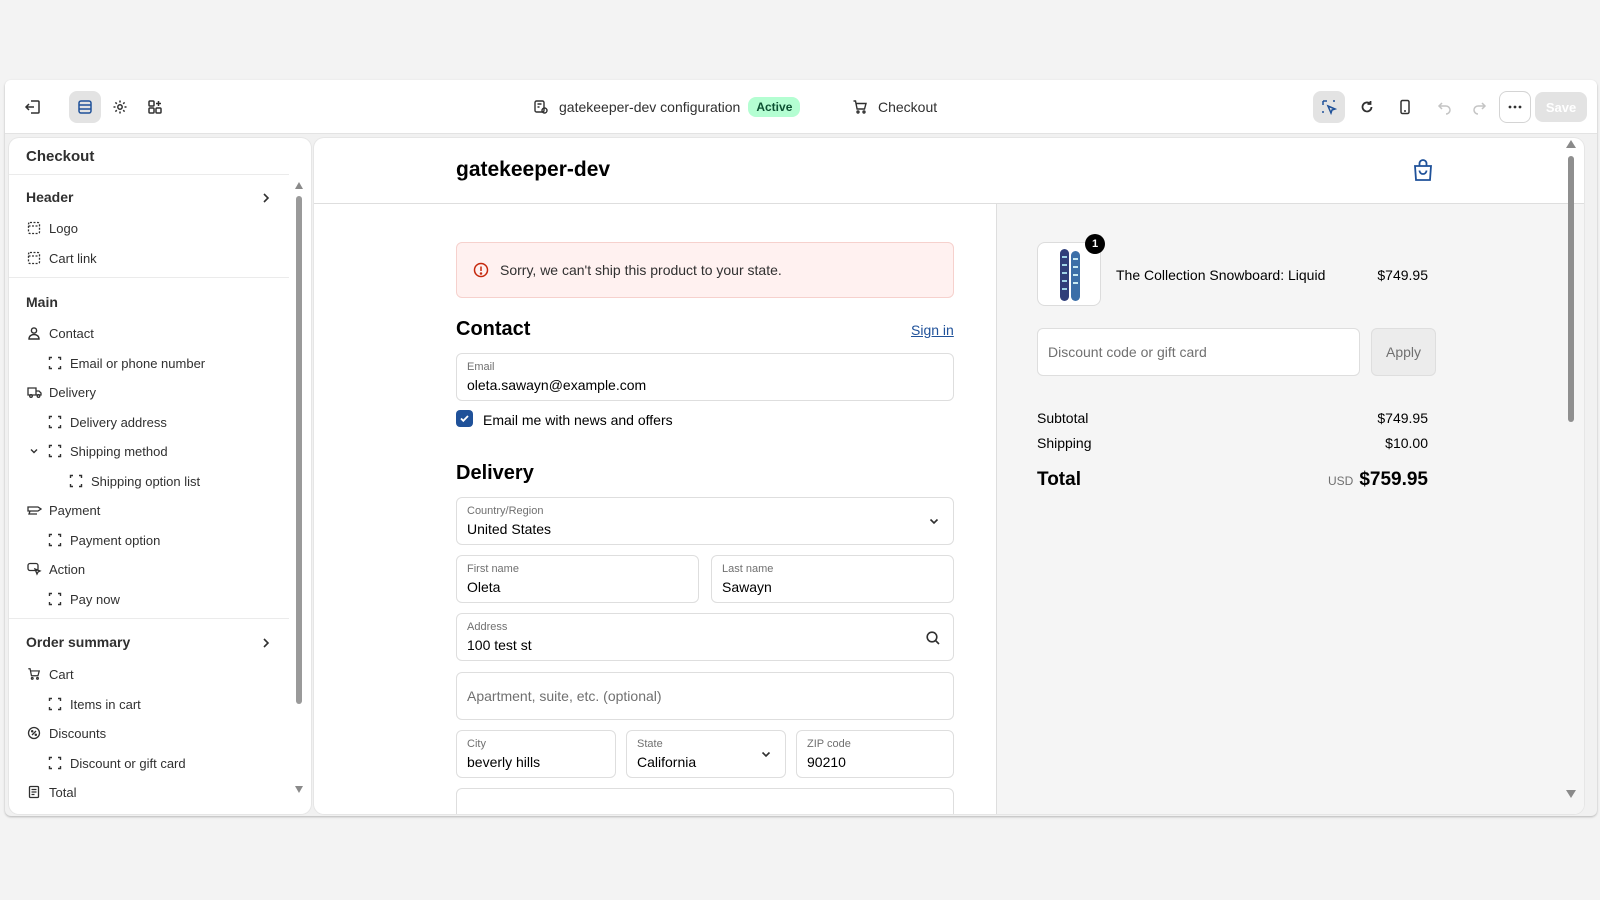  I want to click on city-field: City beverly hills, so click(536, 754).